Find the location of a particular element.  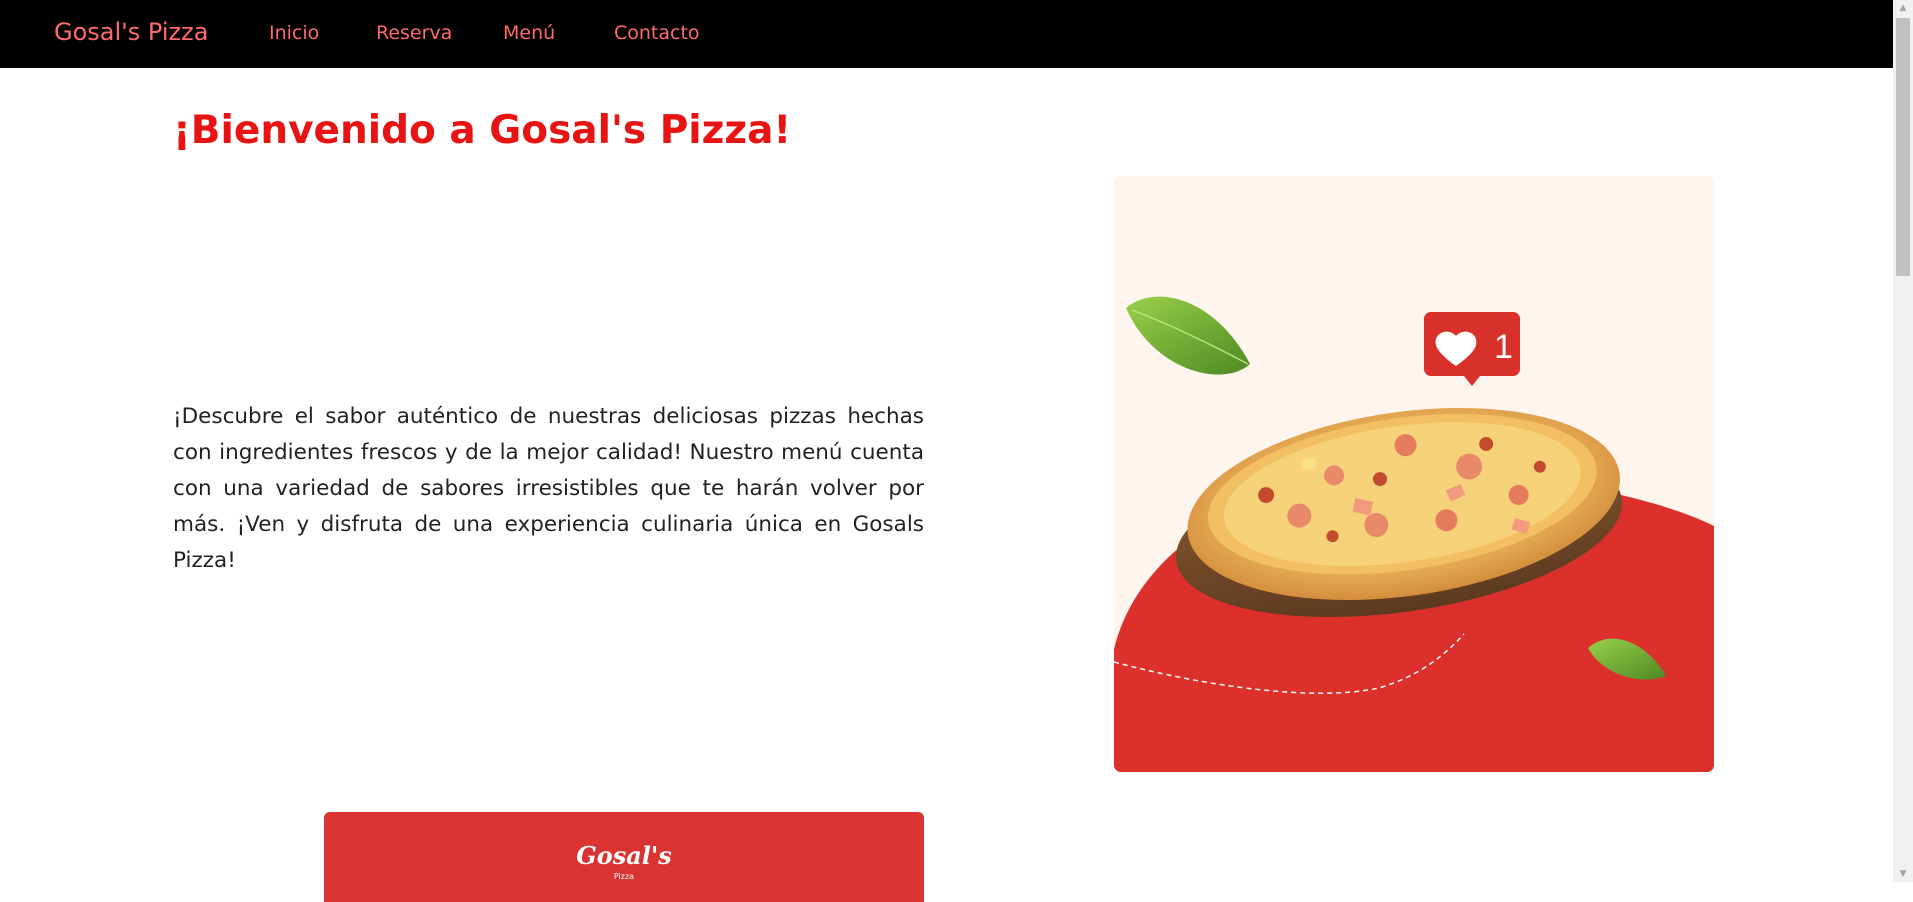

like-badge: 1 is located at coordinates (1472, 349).